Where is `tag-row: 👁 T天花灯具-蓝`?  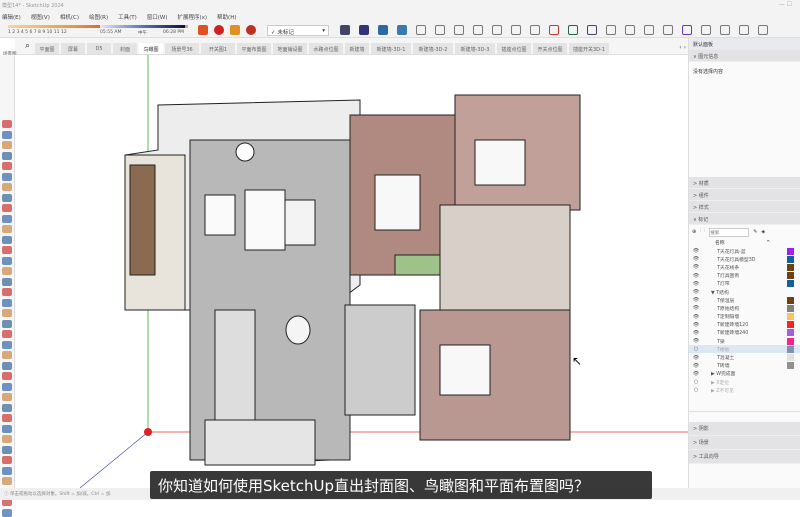 tag-row: 👁 T天花灯具-蓝 is located at coordinates (744, 251).